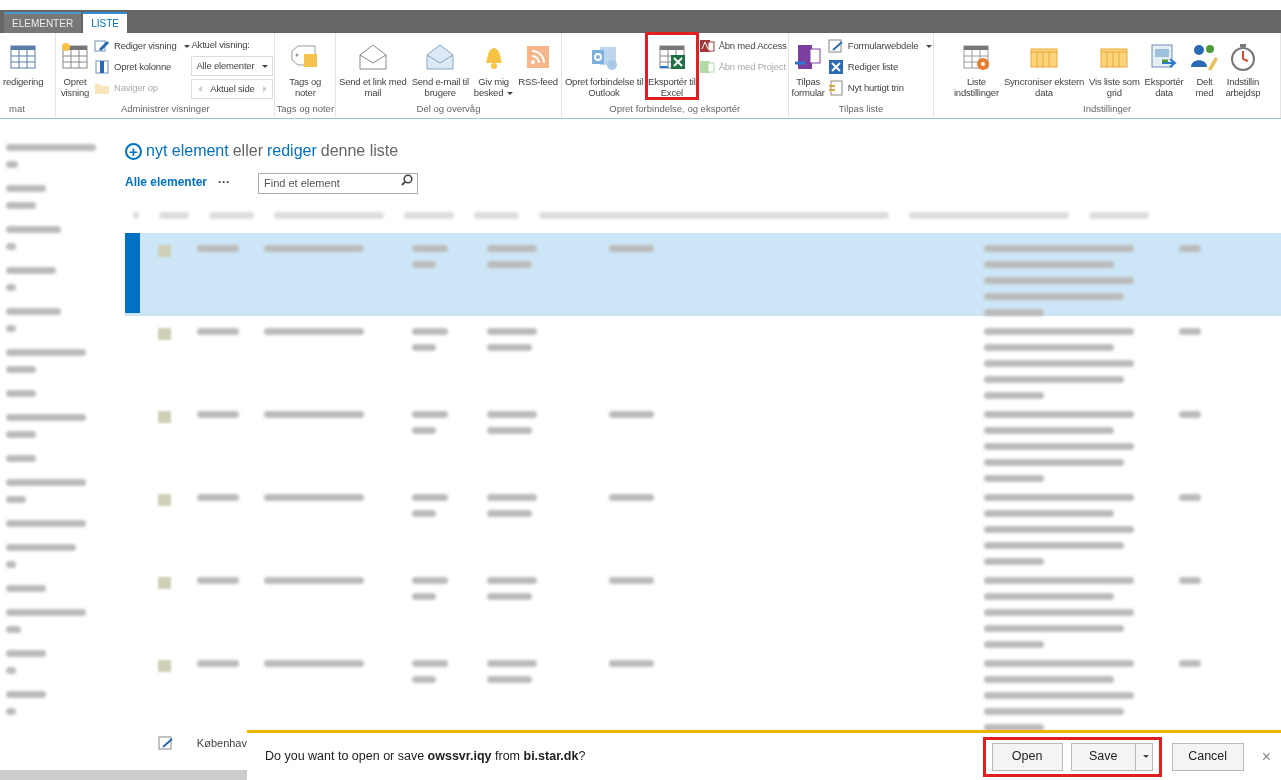  I want to click on download-message: Do you want to open or save owssvr.iqy from bi.star.dk?, so click(426, 757).